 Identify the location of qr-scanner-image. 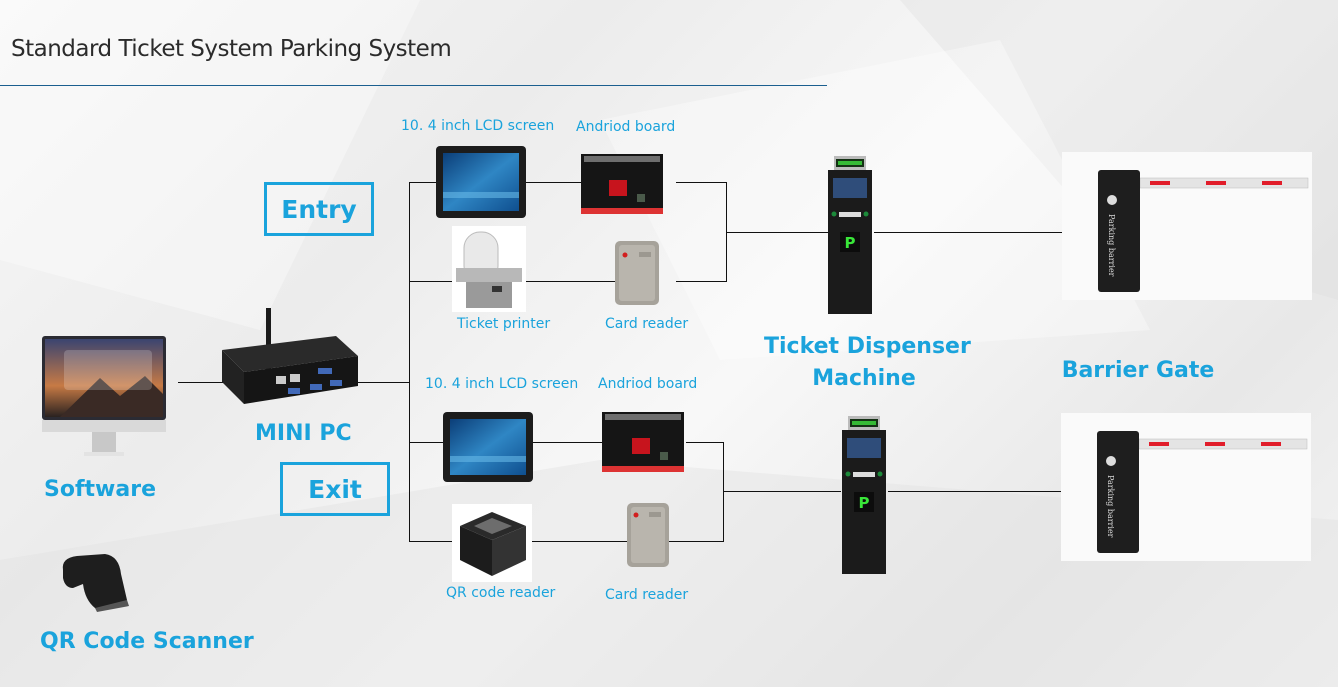
(95, 580).